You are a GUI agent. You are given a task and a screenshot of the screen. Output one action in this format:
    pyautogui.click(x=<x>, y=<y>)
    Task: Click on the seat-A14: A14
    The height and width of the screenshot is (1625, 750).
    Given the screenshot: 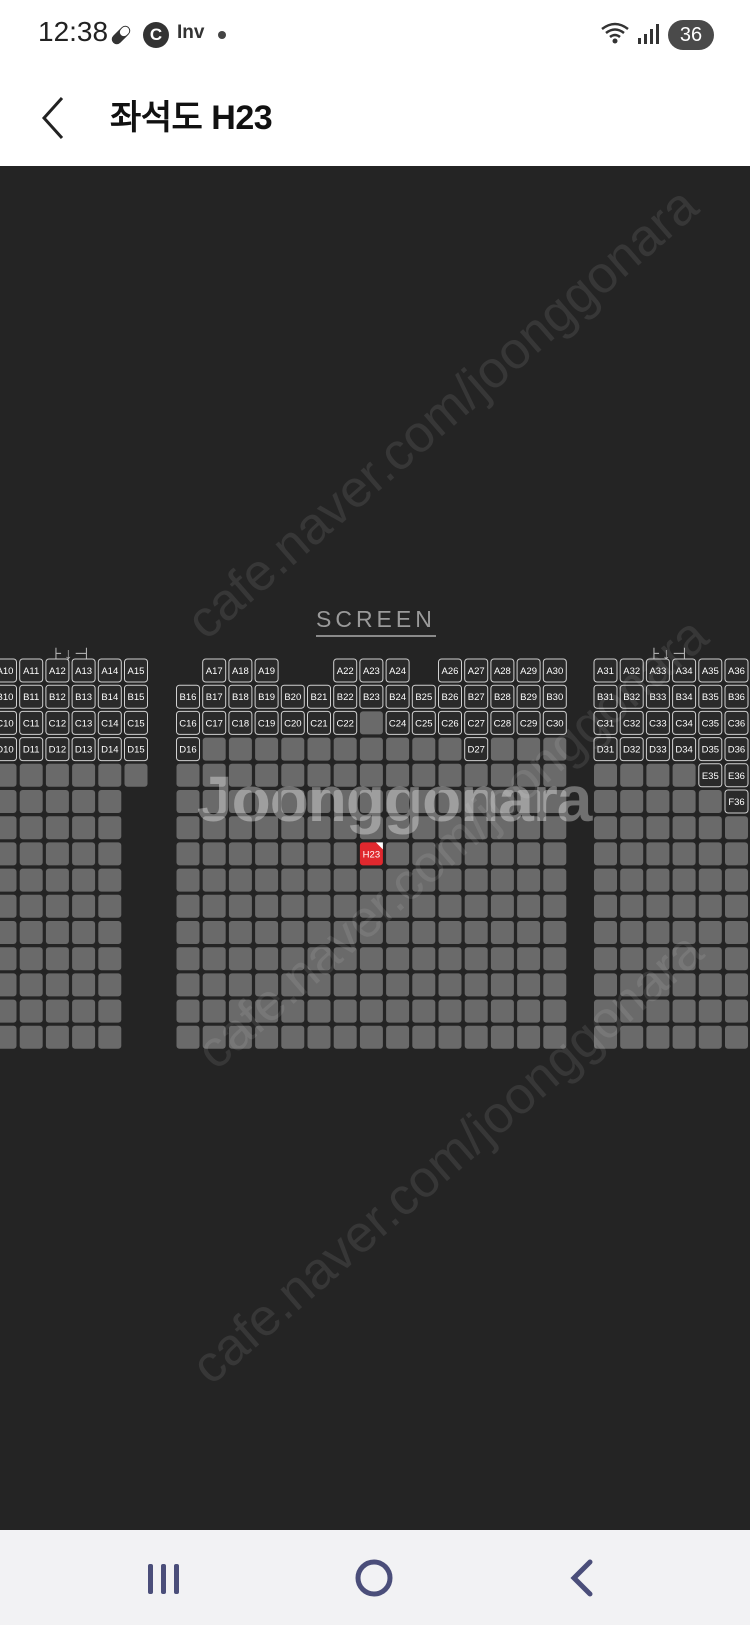 What is the action you would take?
    pyautogui.click(x=109, y=670)
    